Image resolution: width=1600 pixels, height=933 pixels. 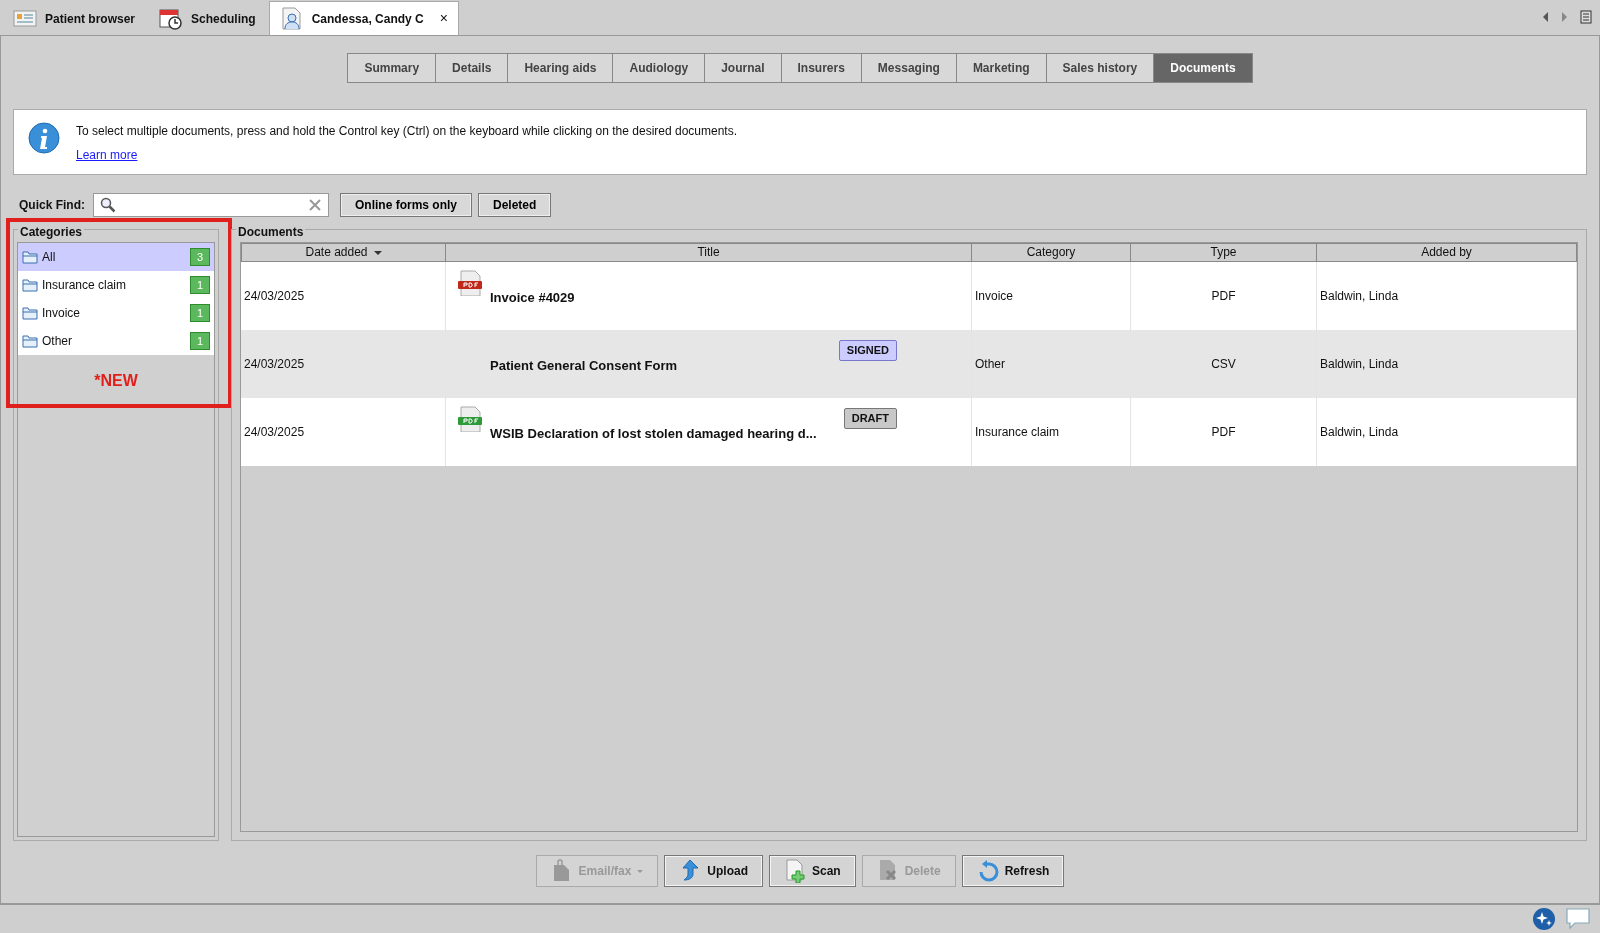 I want to click on category-item: Insurance claim 1, so click(x=116, y=285).